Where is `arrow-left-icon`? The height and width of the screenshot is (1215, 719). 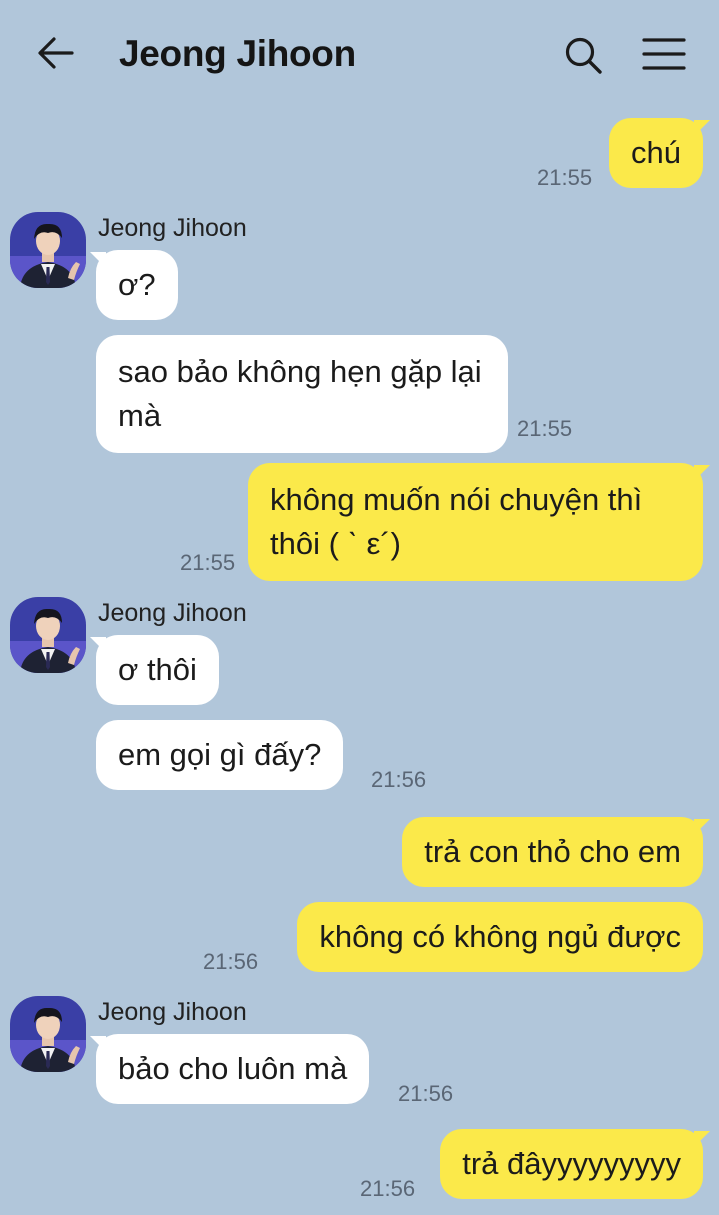 arrow-left-icon is located at coordinates (56, 53).